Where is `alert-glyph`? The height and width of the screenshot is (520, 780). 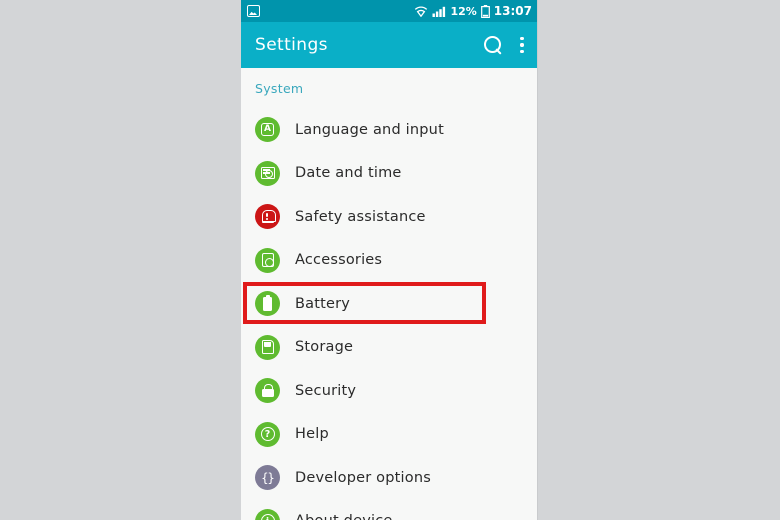 alert-glyph is located at coordinates (268, 217).